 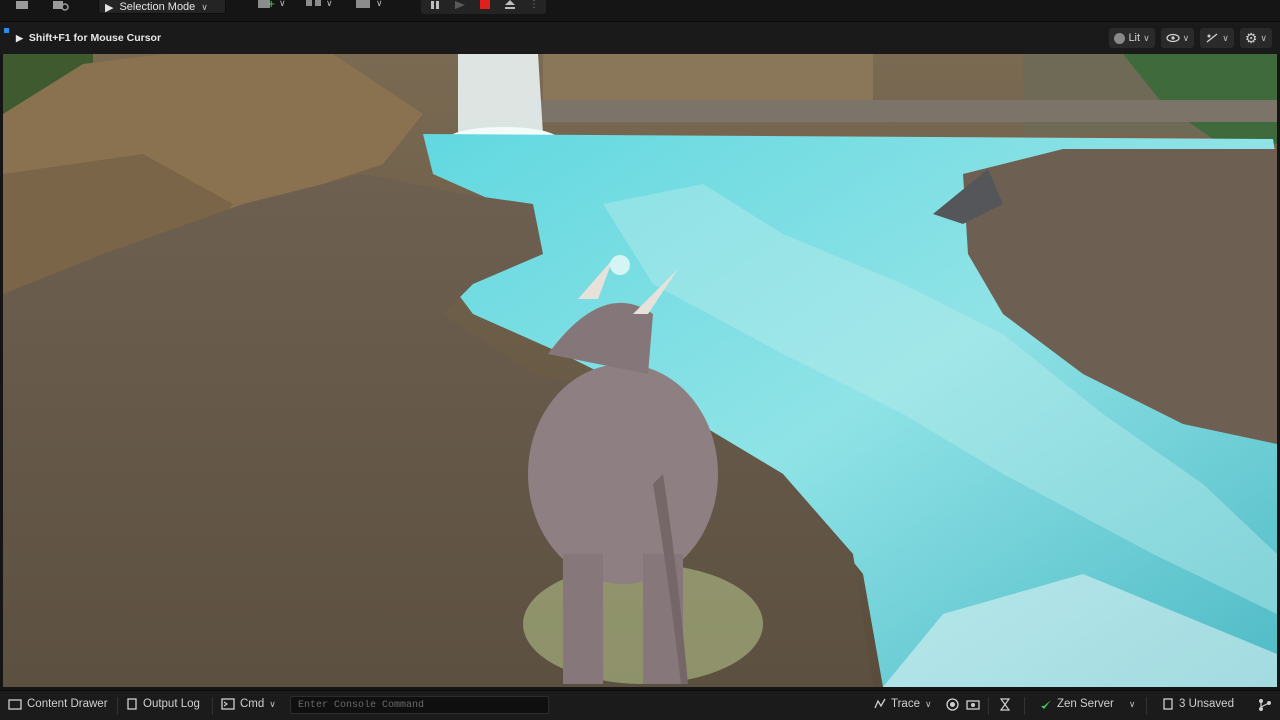 I want to click on screenshot-button, so click(x=973, y=704).